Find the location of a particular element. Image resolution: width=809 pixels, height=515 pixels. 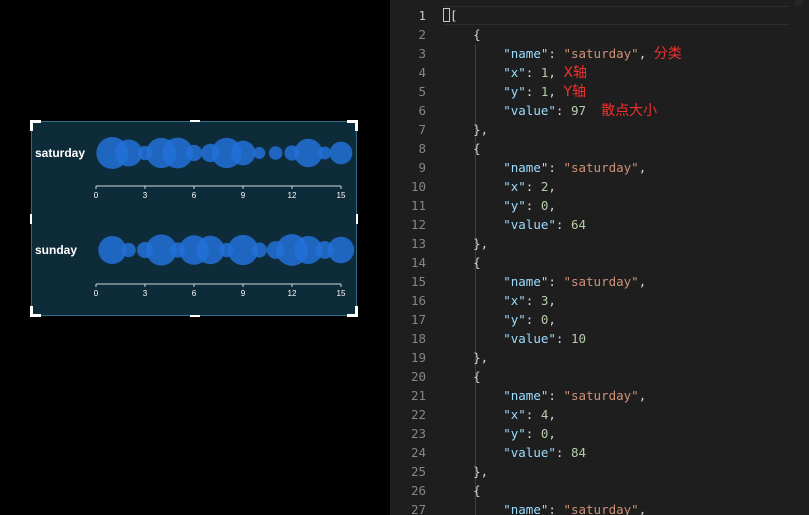

code-line: 21 "name": "saturday", is located at coordinates (606, 395).